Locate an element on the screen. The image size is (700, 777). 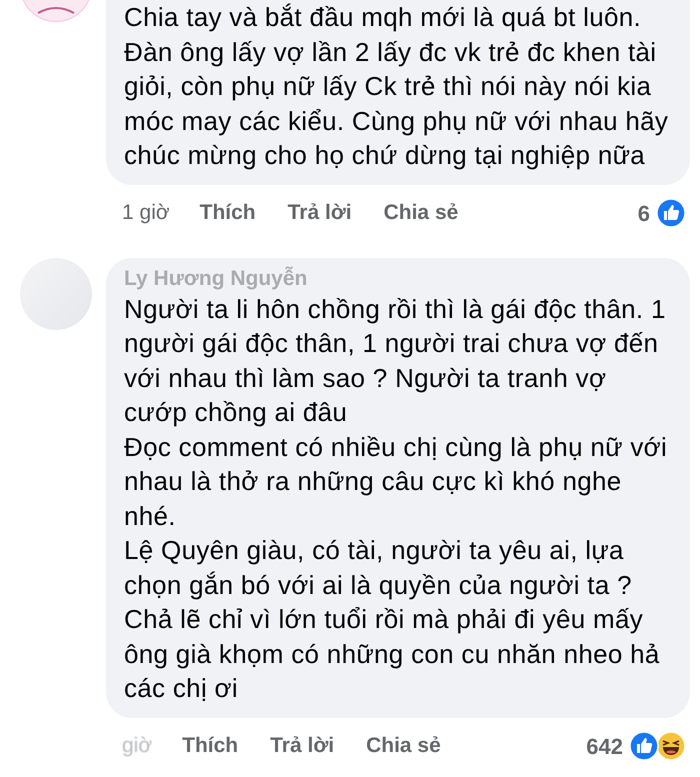
reaction-count: 6 is located at coordinates (644, 213).